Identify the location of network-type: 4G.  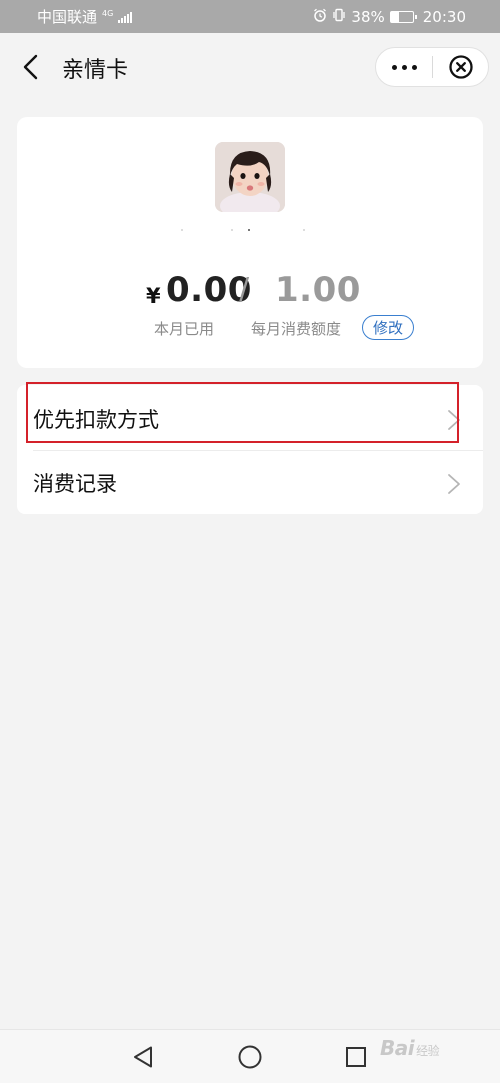
(108, 13).